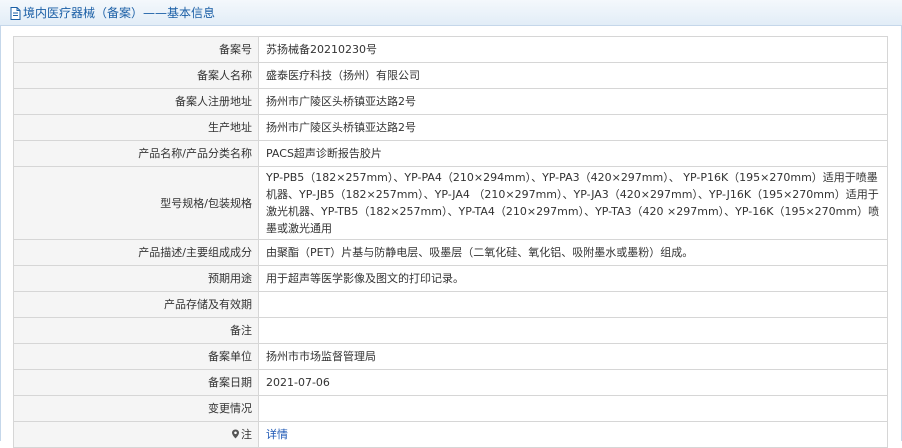 The width and height of the screenshot is (902, 448). I want to click on row-label: 注, so click(246, 434).